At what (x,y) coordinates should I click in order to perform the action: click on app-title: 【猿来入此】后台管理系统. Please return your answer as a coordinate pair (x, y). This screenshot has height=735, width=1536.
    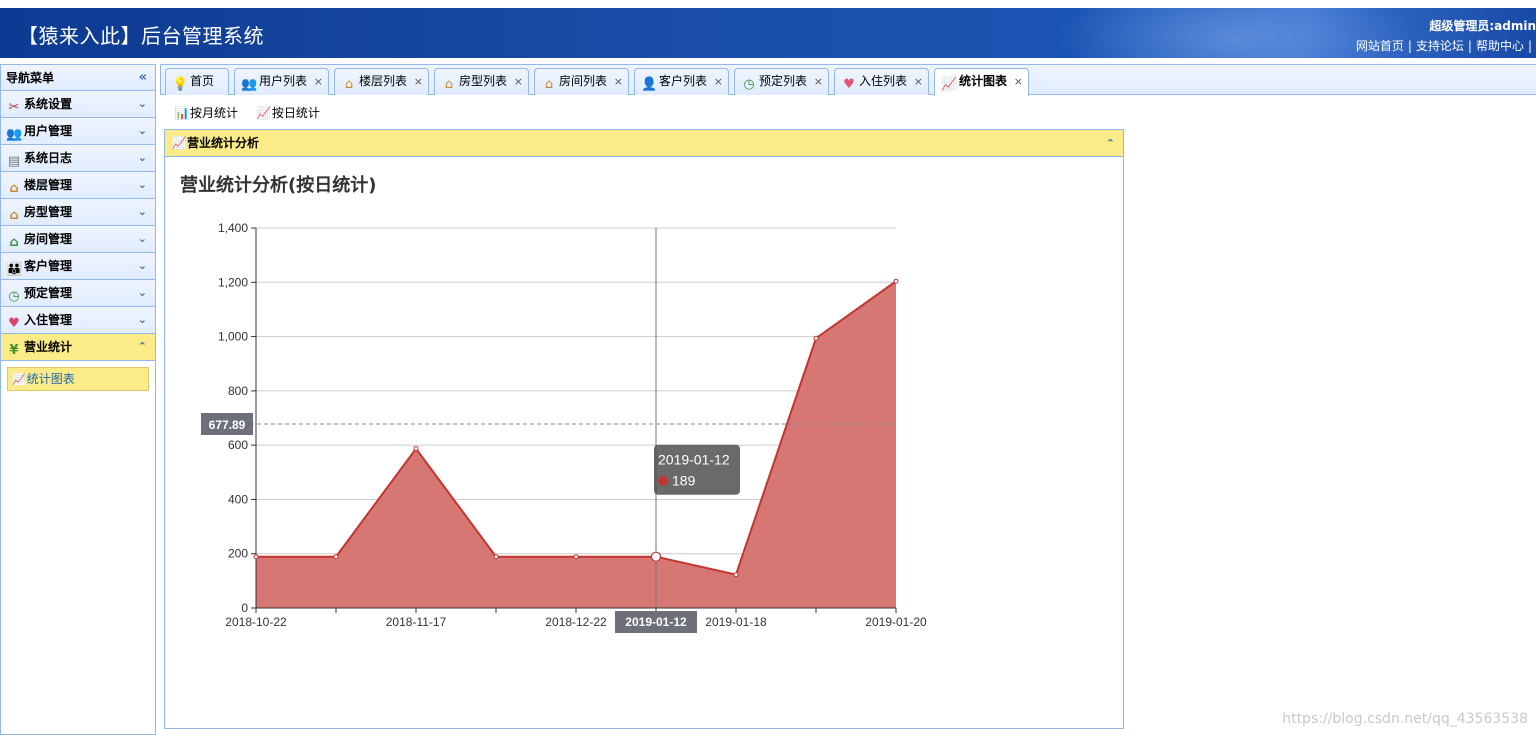
    Looking at the image, I should click on (141, 36).